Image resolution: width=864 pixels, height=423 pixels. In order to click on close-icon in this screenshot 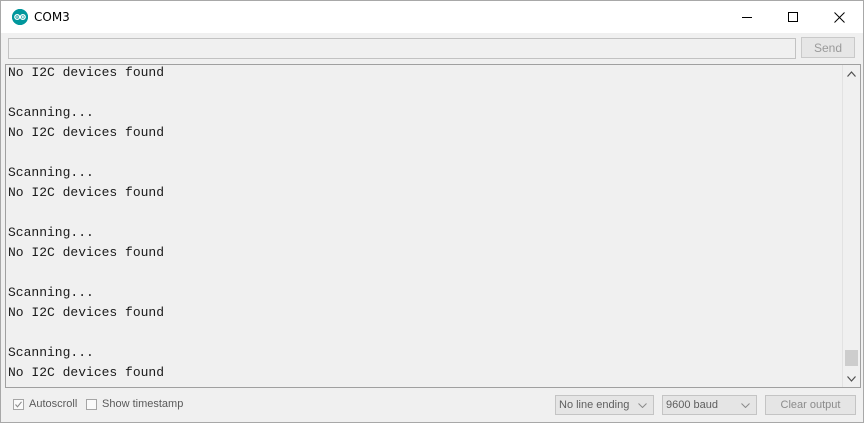, I will do `click(839, 17)`.